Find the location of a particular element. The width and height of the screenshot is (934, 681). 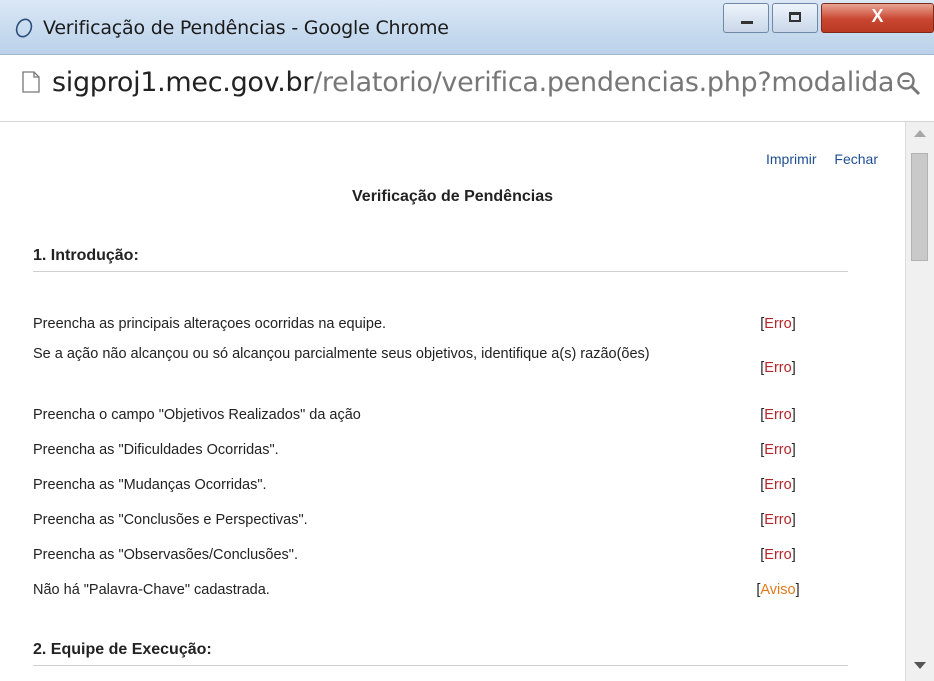

scroll-down-icon is located at coordinates (920, 665).